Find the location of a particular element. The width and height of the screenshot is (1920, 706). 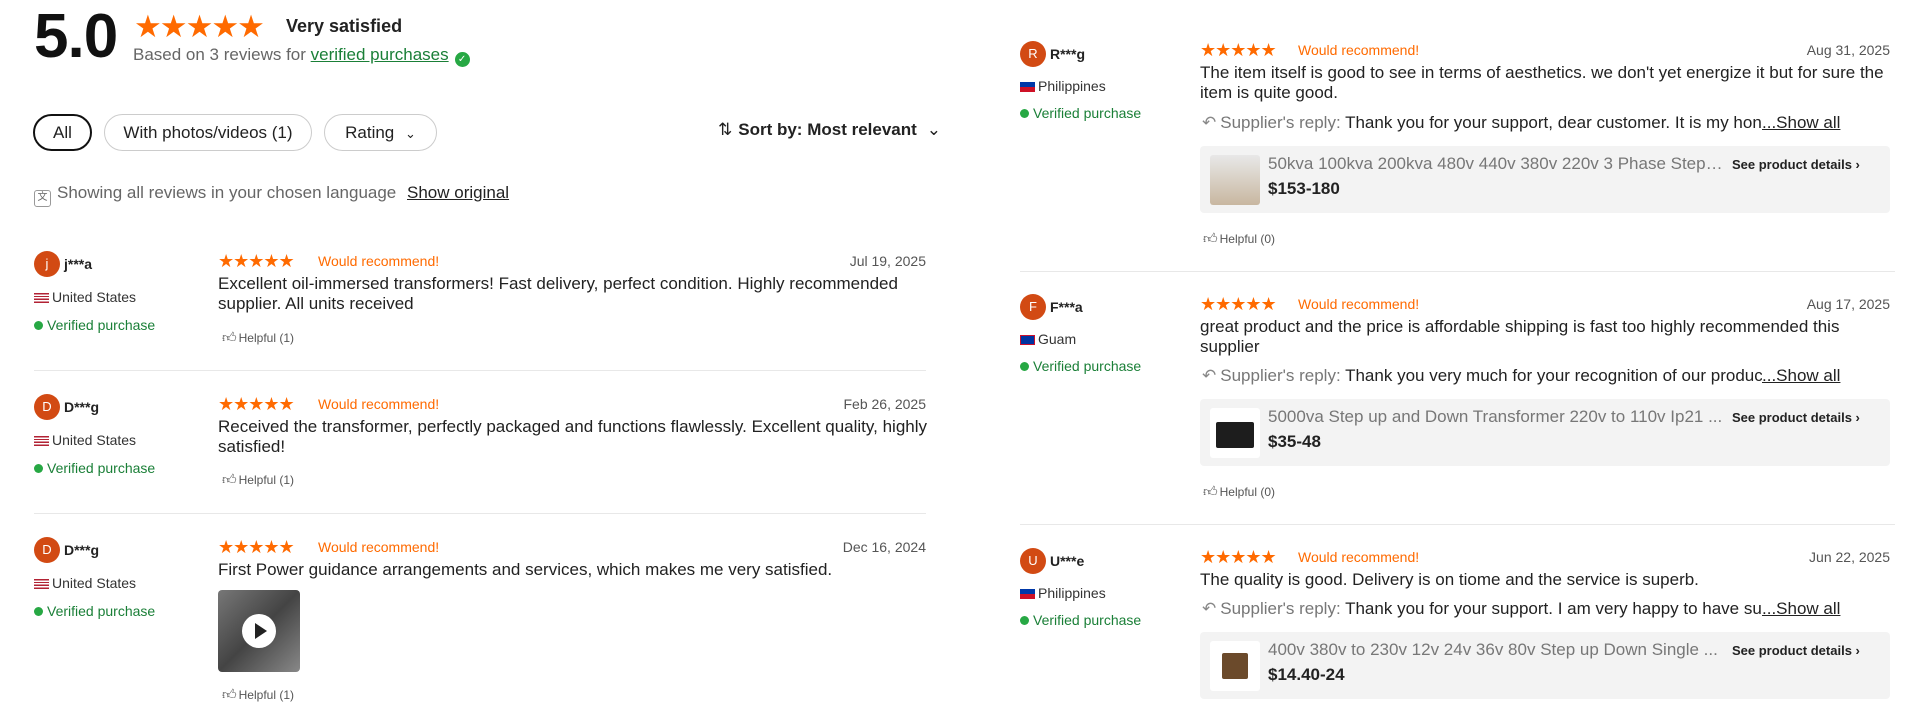

reviewer-country: Philippines is located at coordinates (1063, 593).